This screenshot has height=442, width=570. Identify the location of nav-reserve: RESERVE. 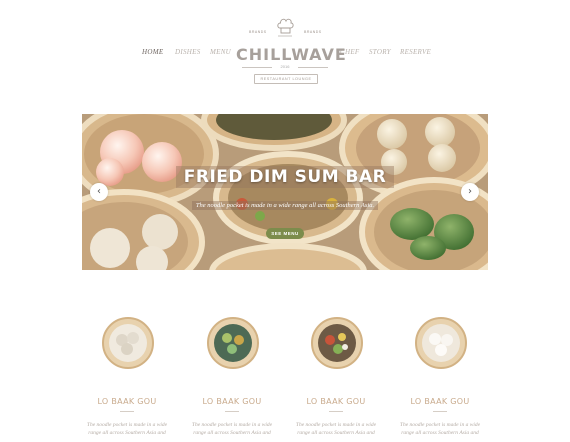
(415, 52).